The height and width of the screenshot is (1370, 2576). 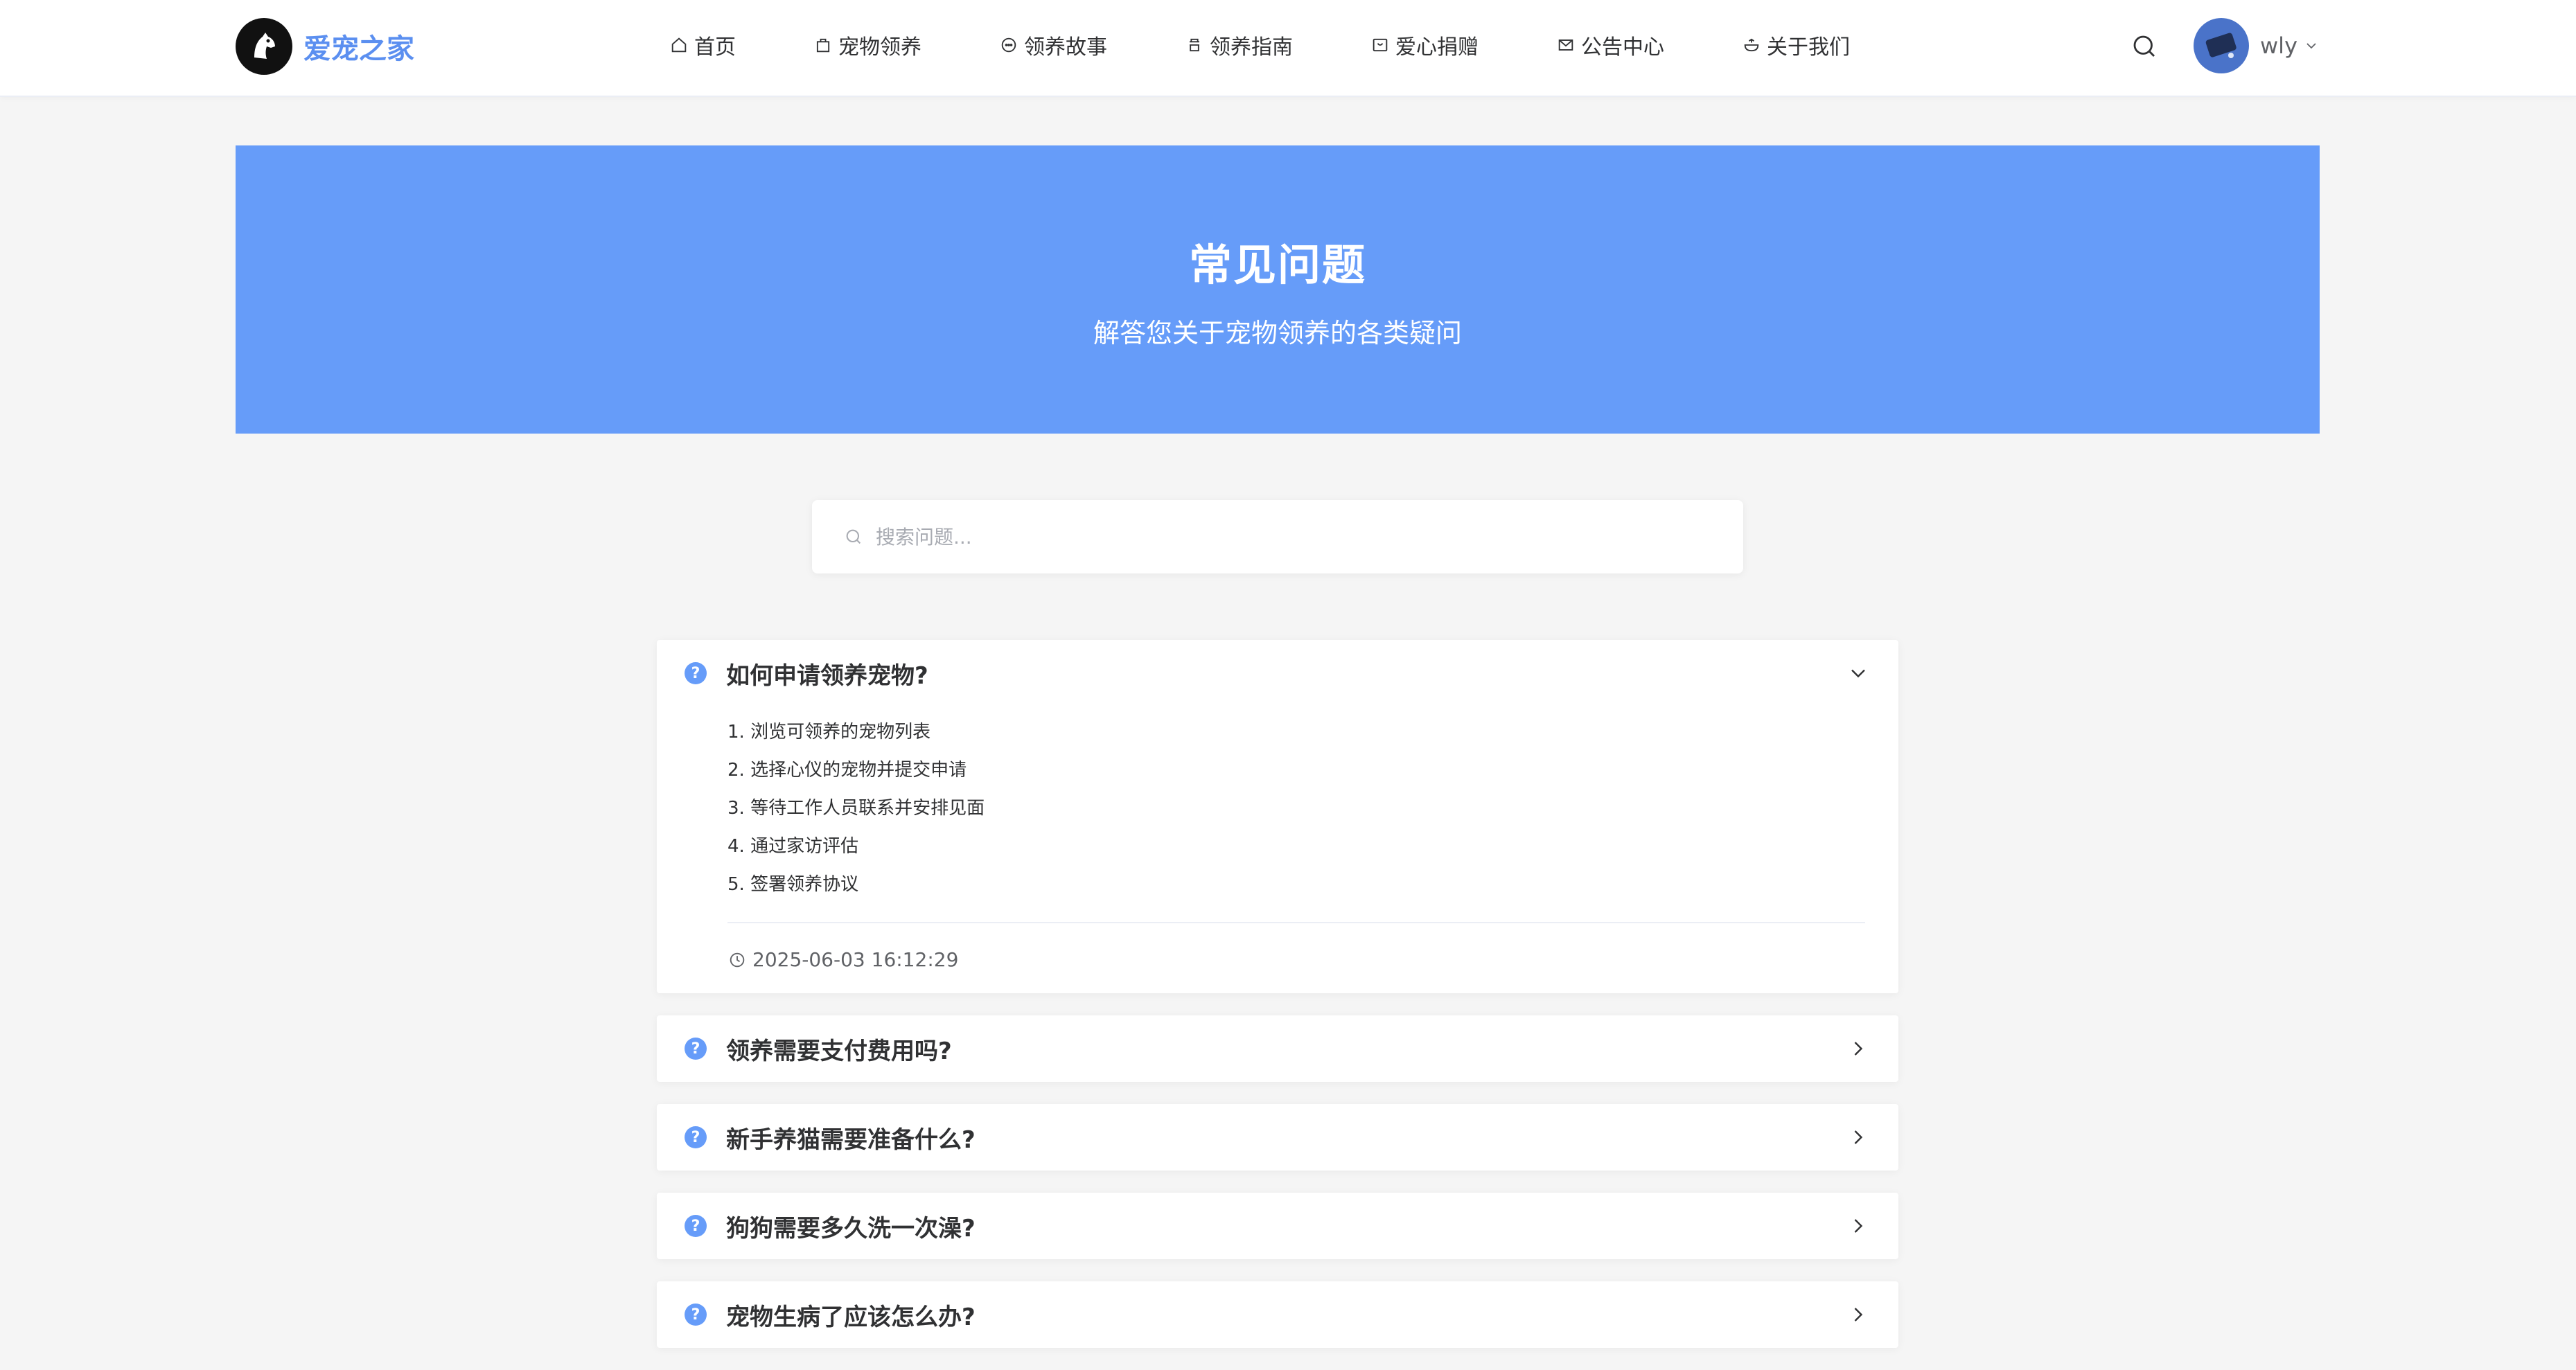 I want to click on nav-label: 宠物领养, so click(x=879, y=47).